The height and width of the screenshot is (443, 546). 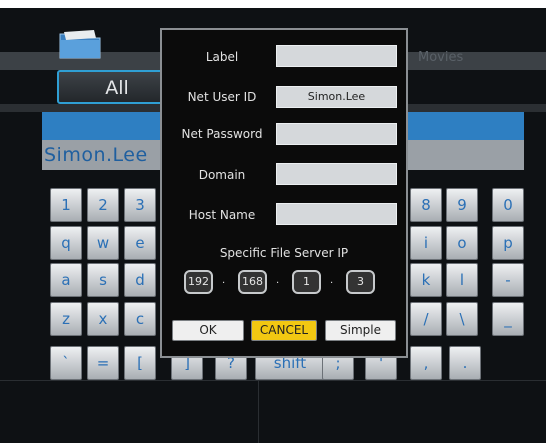 What do you see at coordinates (103, 363) in the screenshot?
I see `keyboard-key: =` at bounding box center [103, 363].